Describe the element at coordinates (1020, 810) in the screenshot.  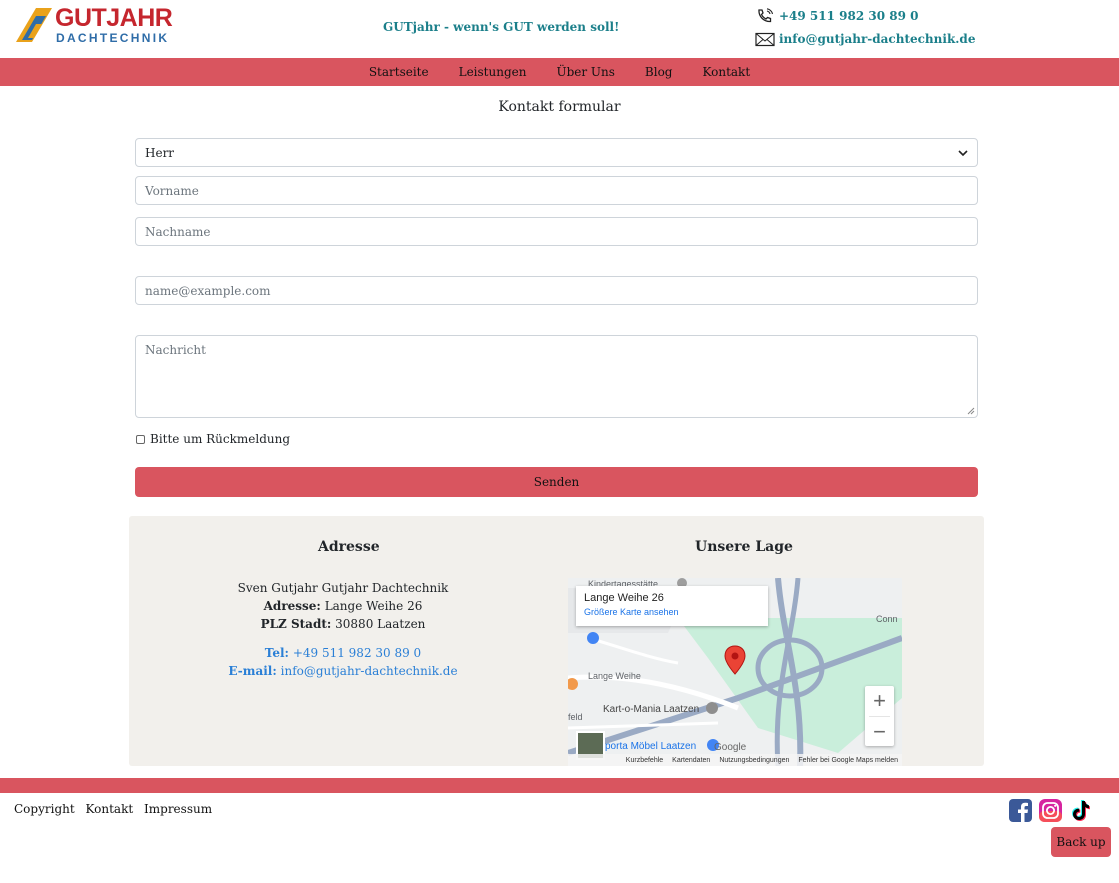
I see `facebook-icon` at that location.